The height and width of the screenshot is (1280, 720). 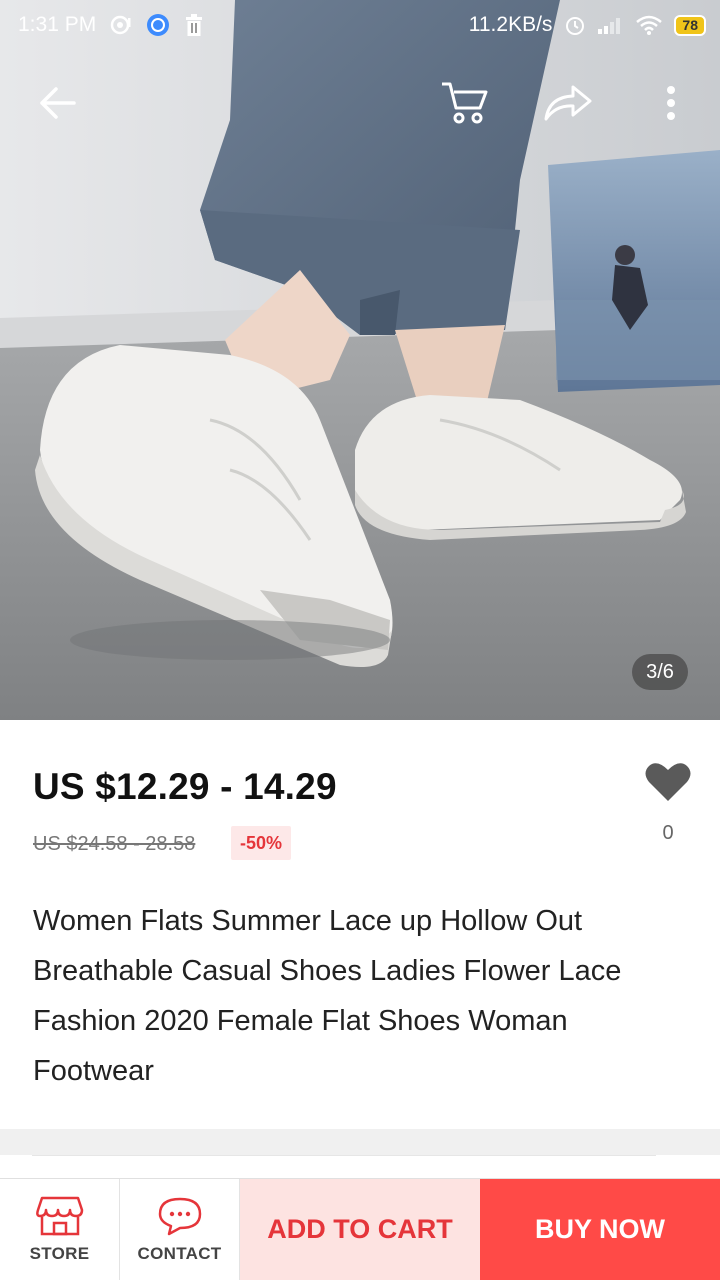 I want to click on cart-button, so click(x=465, y=103).